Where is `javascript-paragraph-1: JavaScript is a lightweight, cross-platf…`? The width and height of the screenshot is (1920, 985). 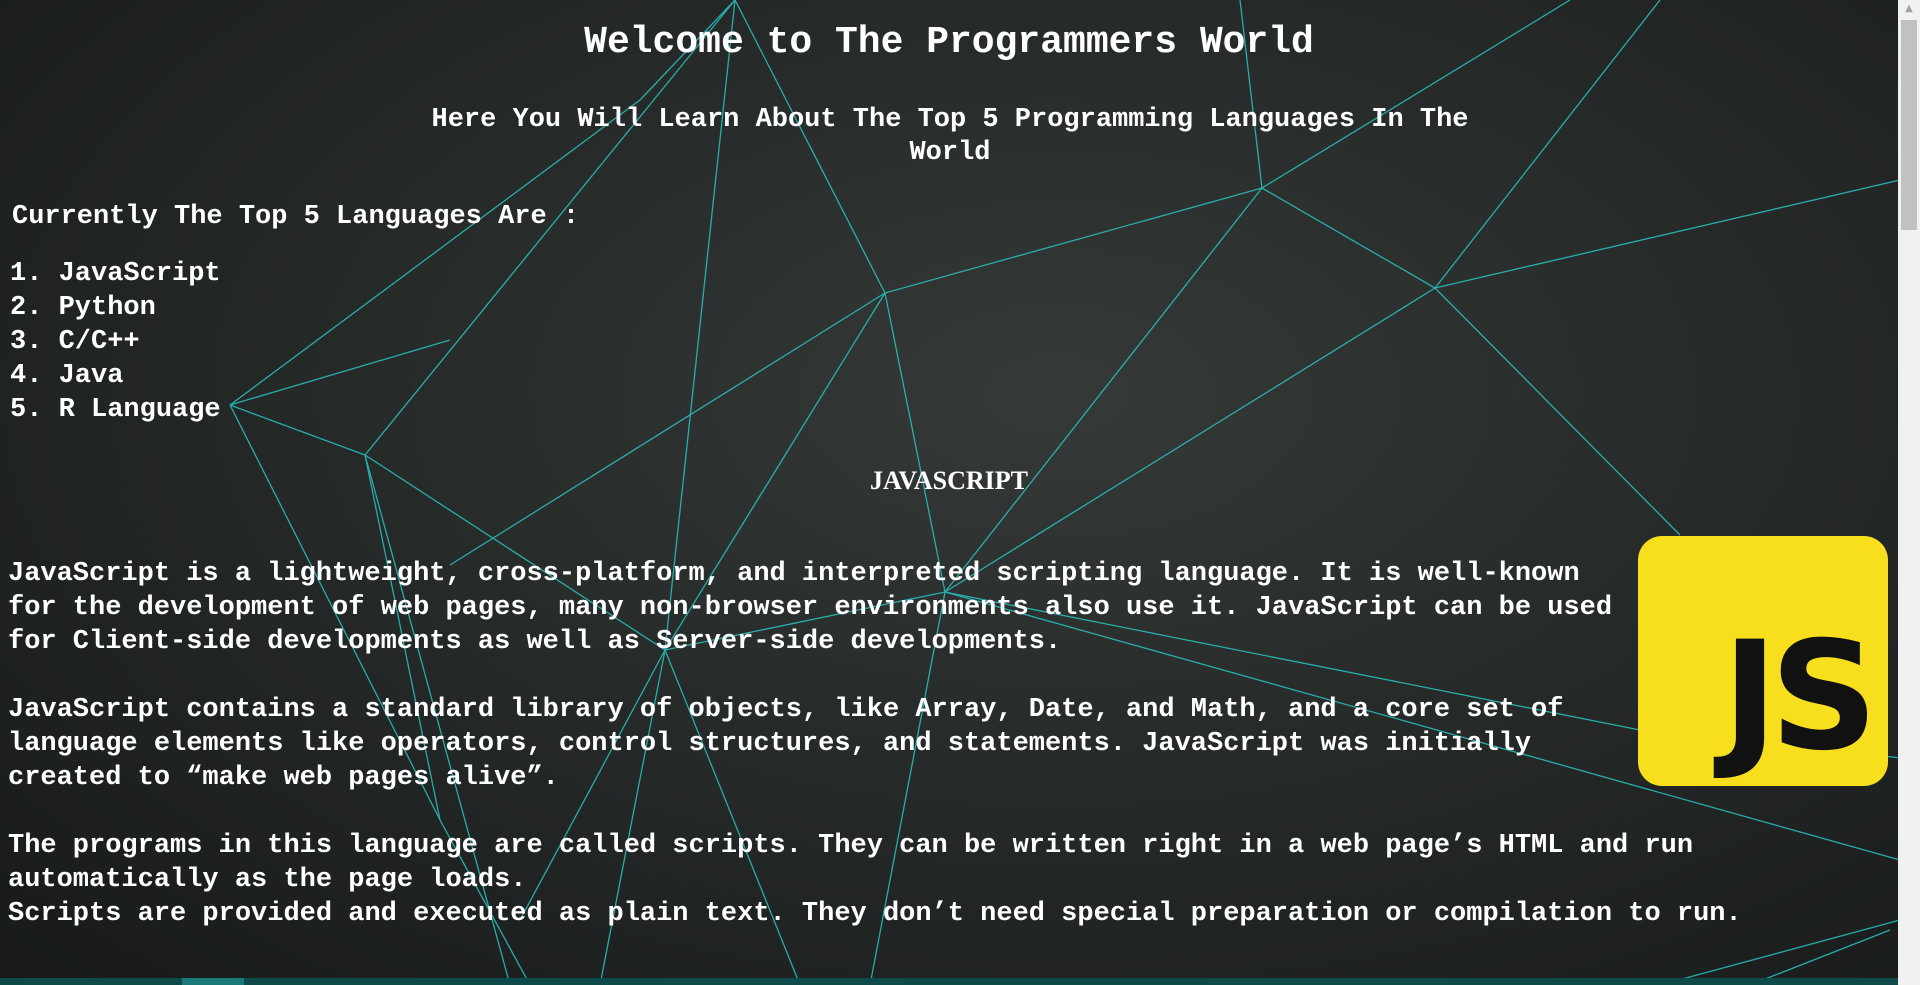
javascript-paragraph-1: JavaScript is a lightweight, cross-platf… is located at coordinates (810, 608).